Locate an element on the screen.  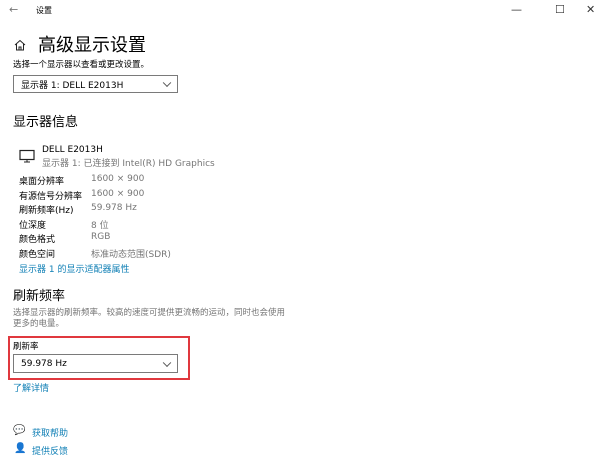
refresh-desc-2: 更多的电量。 is located at coordinates (39, 324).